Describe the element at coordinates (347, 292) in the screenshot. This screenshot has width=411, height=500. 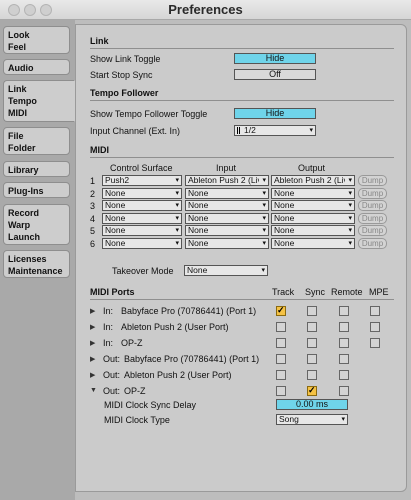
I see `remote-column-header: Remote` at that location.